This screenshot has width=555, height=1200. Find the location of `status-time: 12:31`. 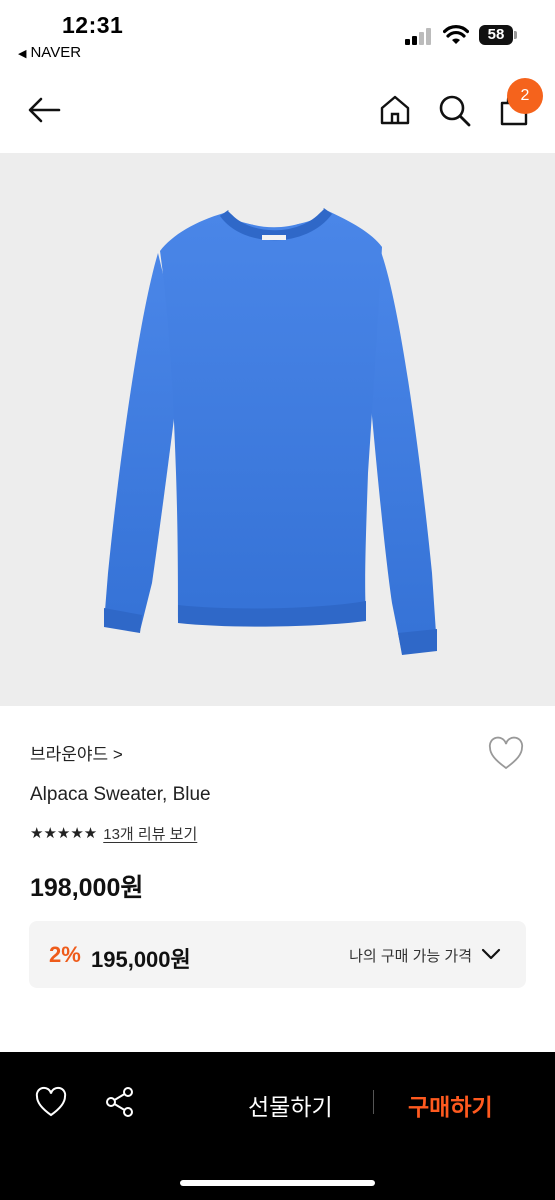

status-time: 12:31 is located at coordinates (93, 25).